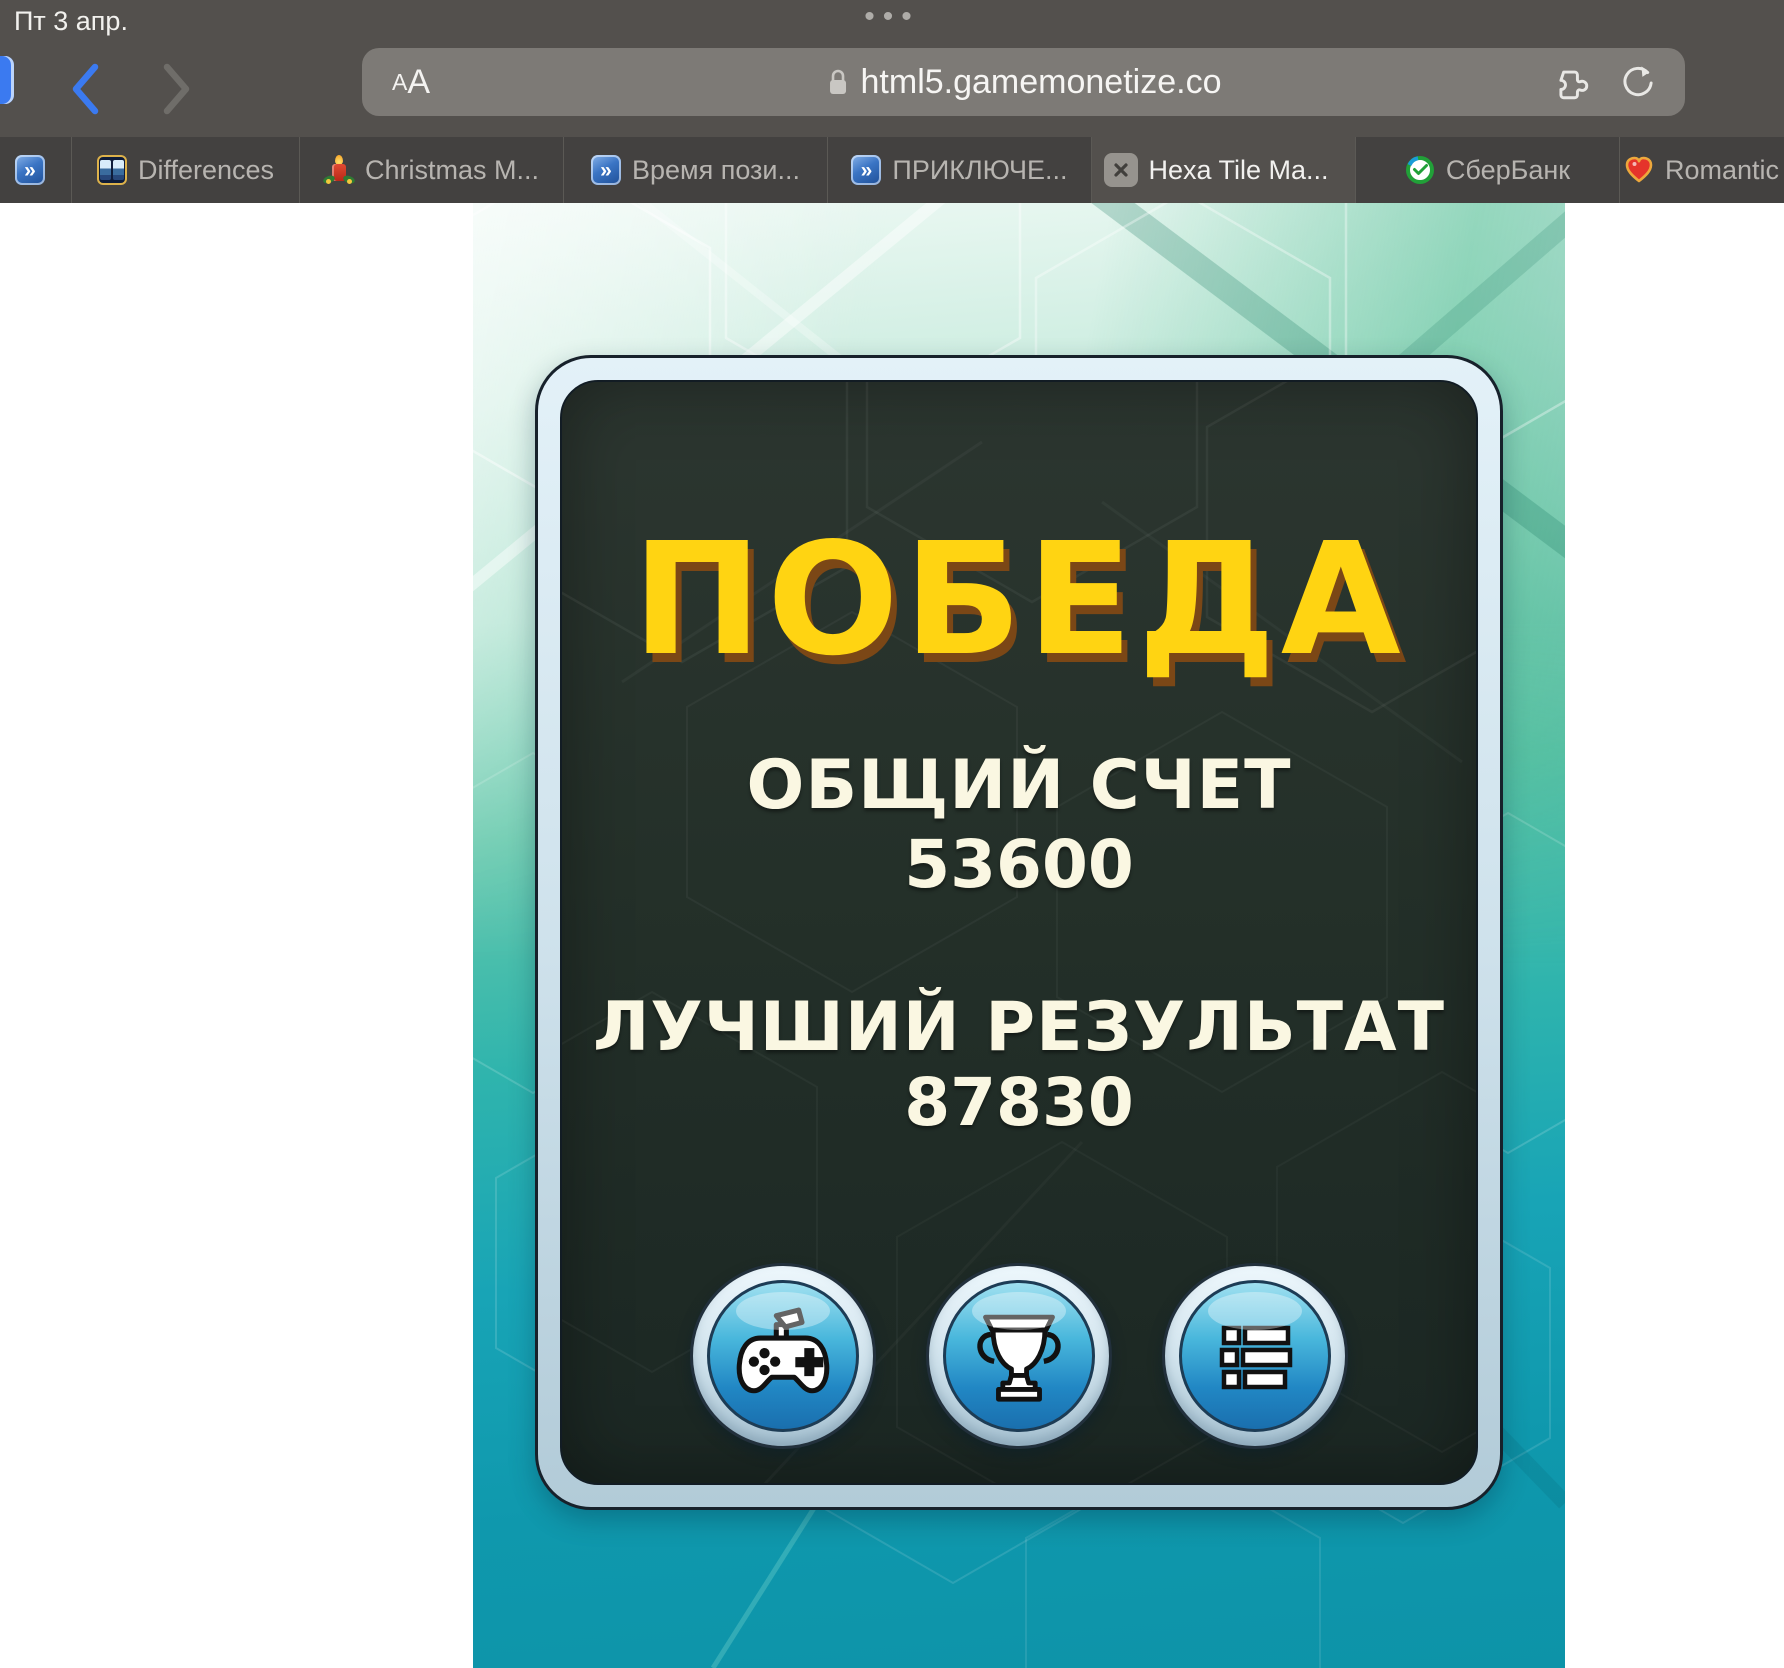 The height and width of the screenshot is (1668, 1784). I want to click on navigation-toolbar: AA html5.gamemonetize.co, so click(892, 88).